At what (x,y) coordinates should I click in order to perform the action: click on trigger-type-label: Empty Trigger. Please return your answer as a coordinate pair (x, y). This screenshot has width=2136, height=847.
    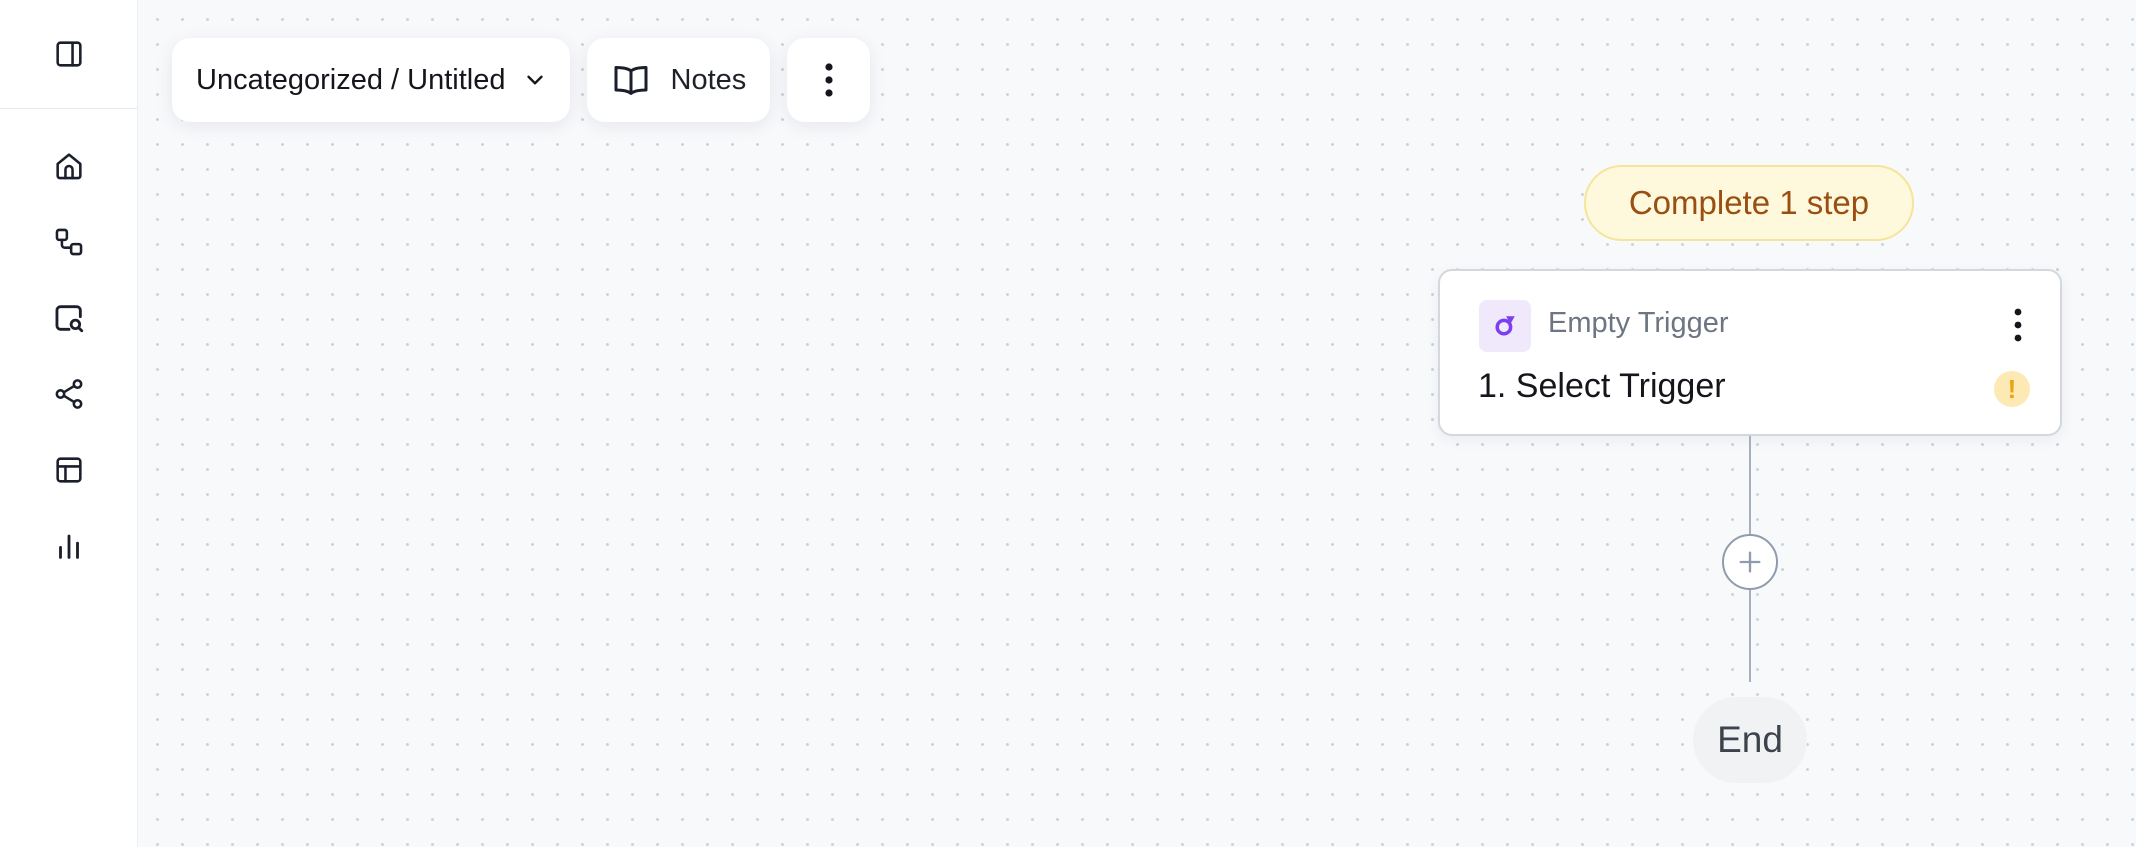
    Looking at the image, I should click on (1638, 323).